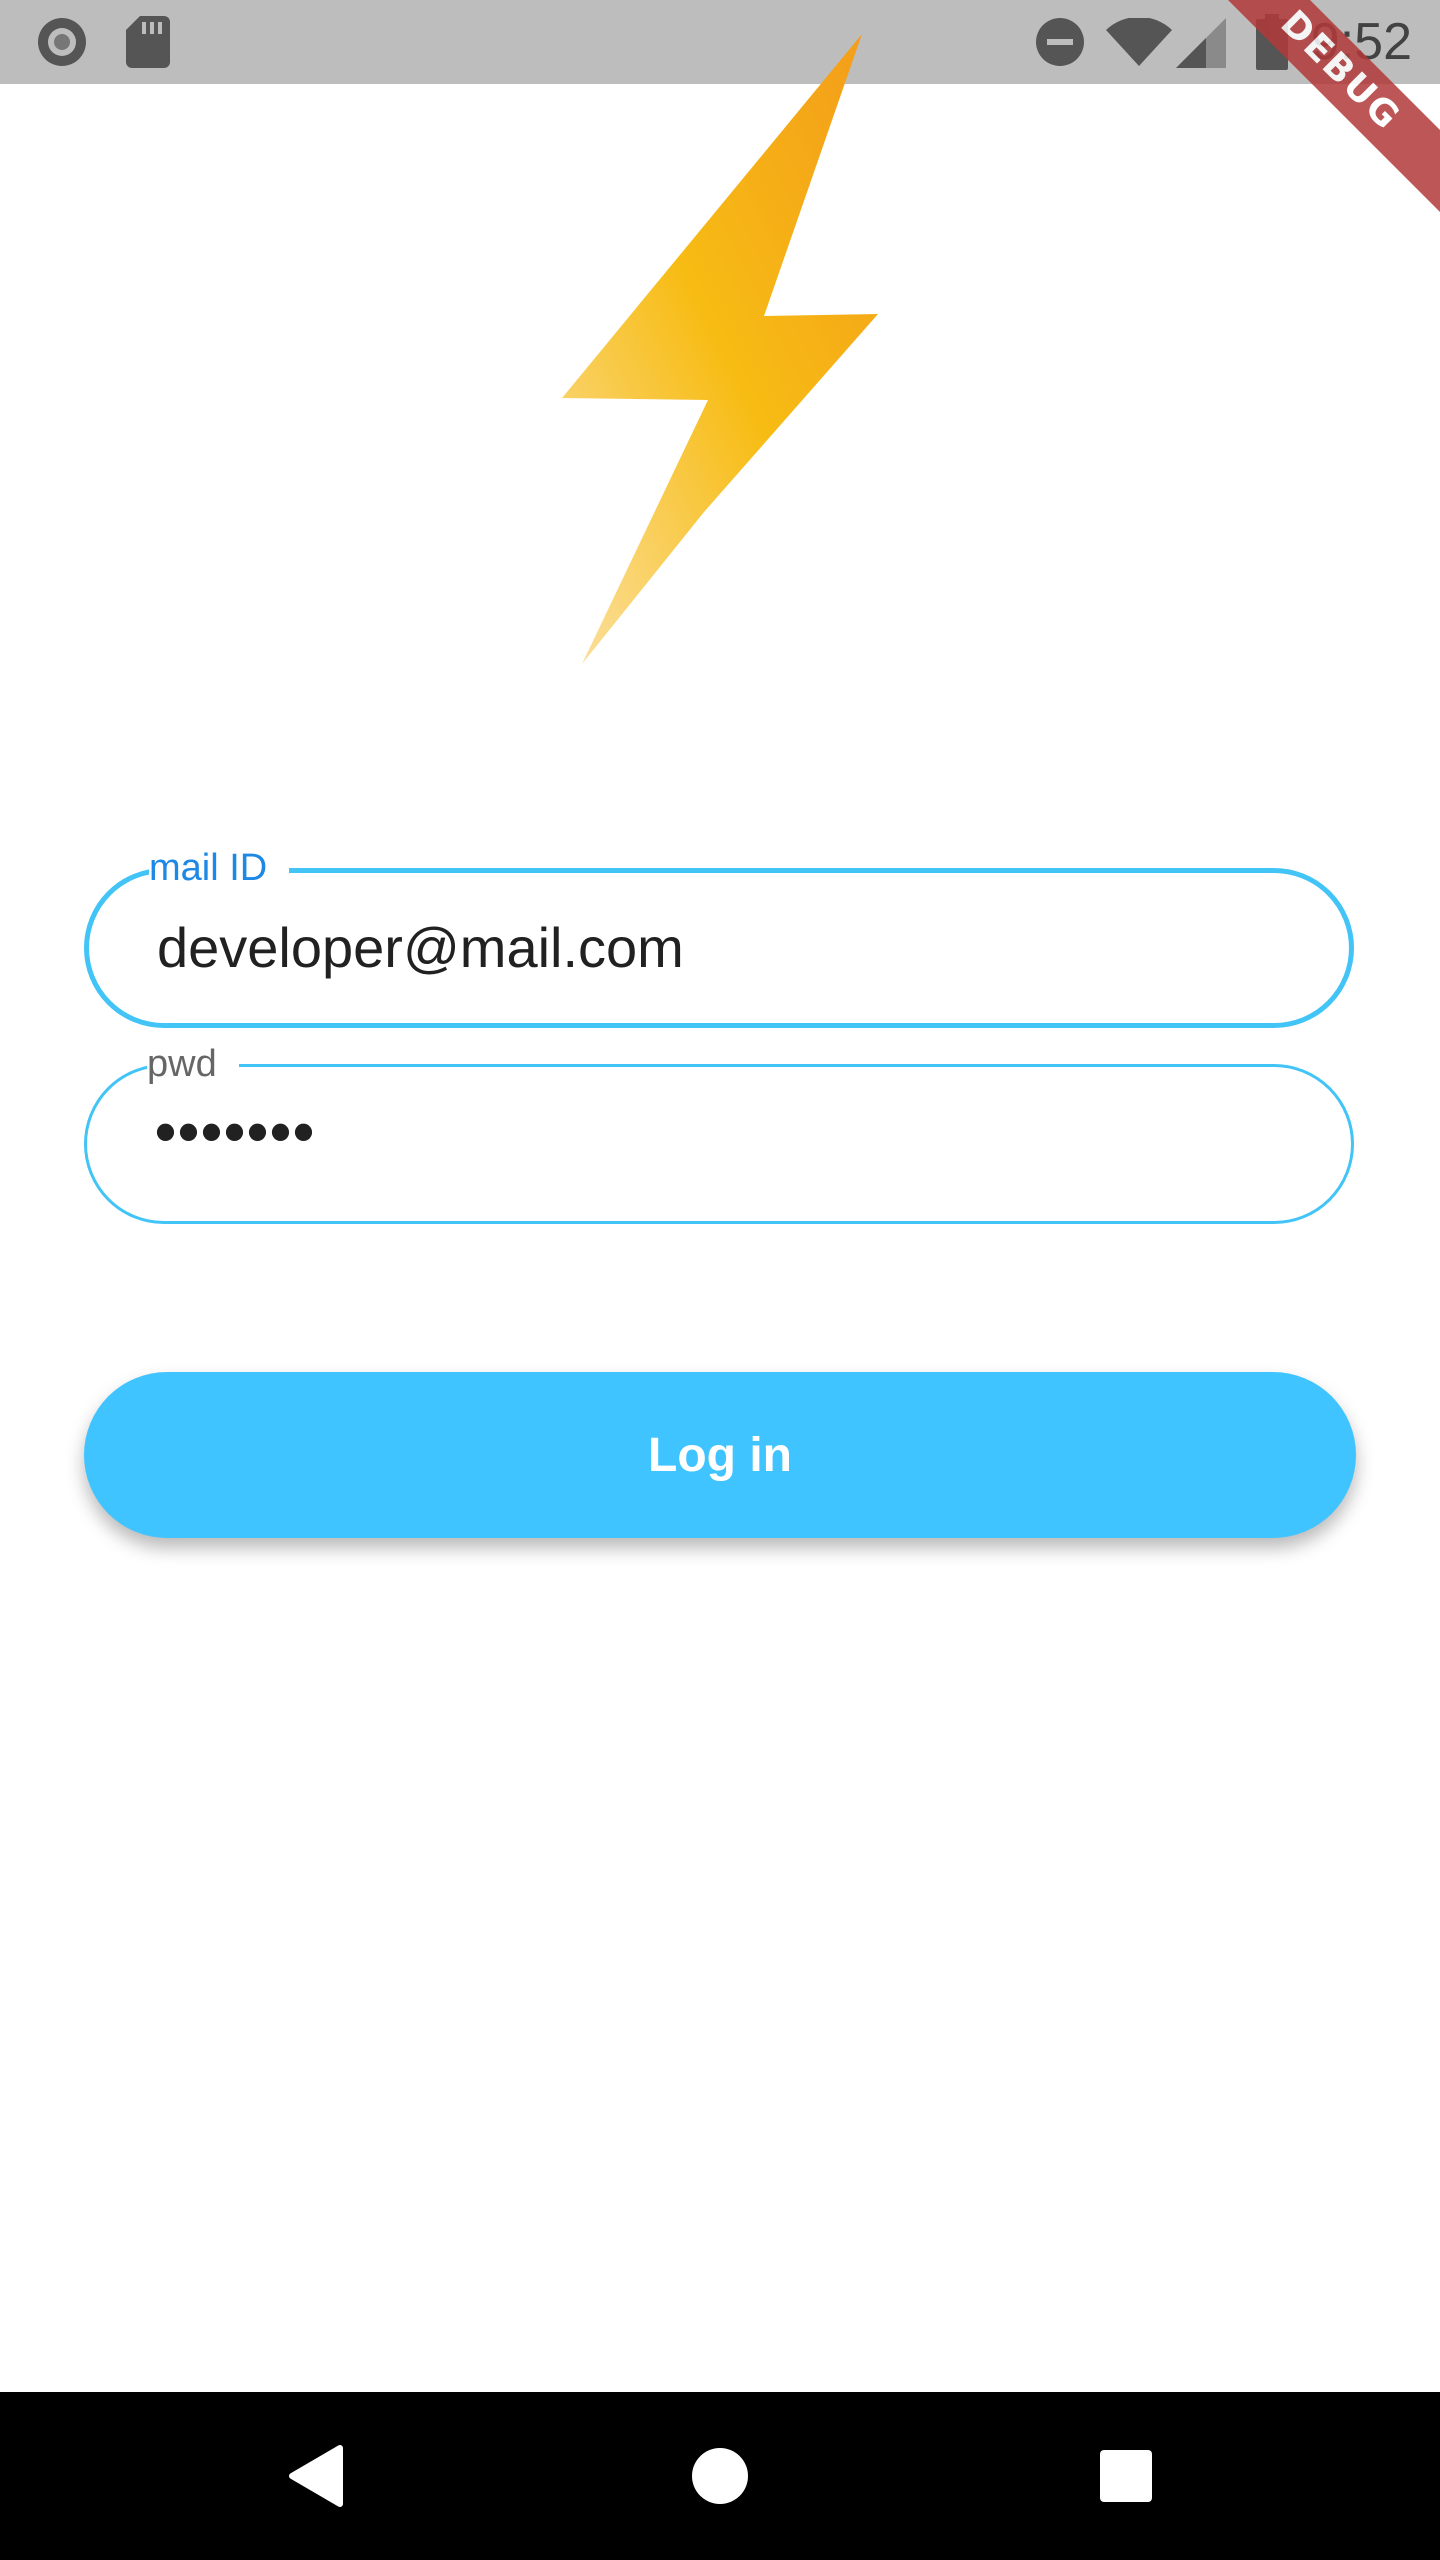 The image size is (1440, 2560). What do you see at coordinates (720, 1455) in the screenshot?
I see `login-button: Log in` at bounding box center [720, 1455].